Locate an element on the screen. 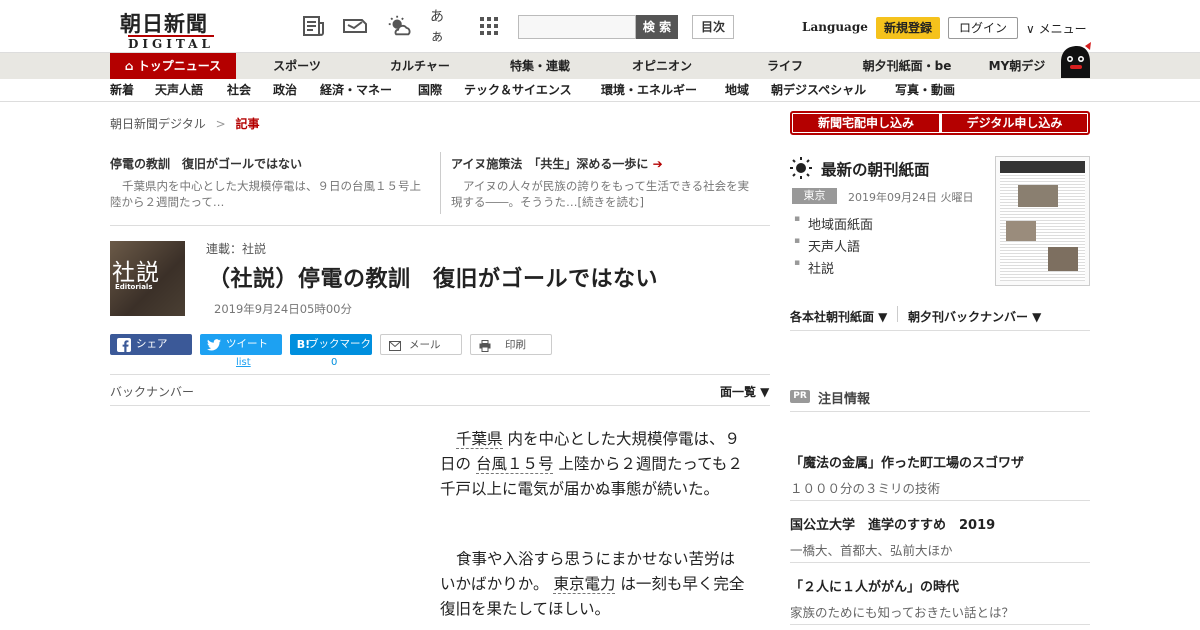 This screenshot has width=1200, height=630. twitter-share-button: ツイート is located at coordinates (241, 344).